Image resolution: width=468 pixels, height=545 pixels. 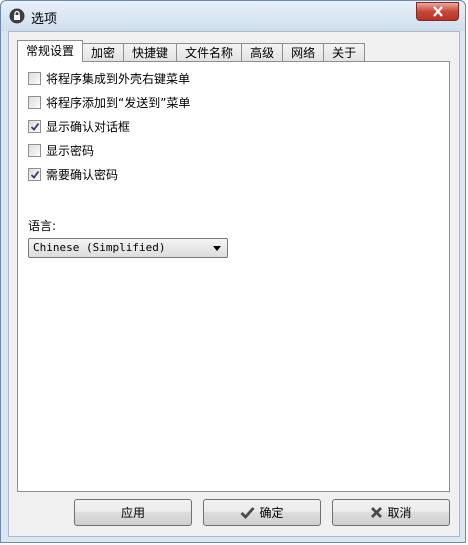 What do you see at coordinates (217, 248) in the screenshot?
I see `dropdown-arrow-icon` at bounding box center [217, 248].